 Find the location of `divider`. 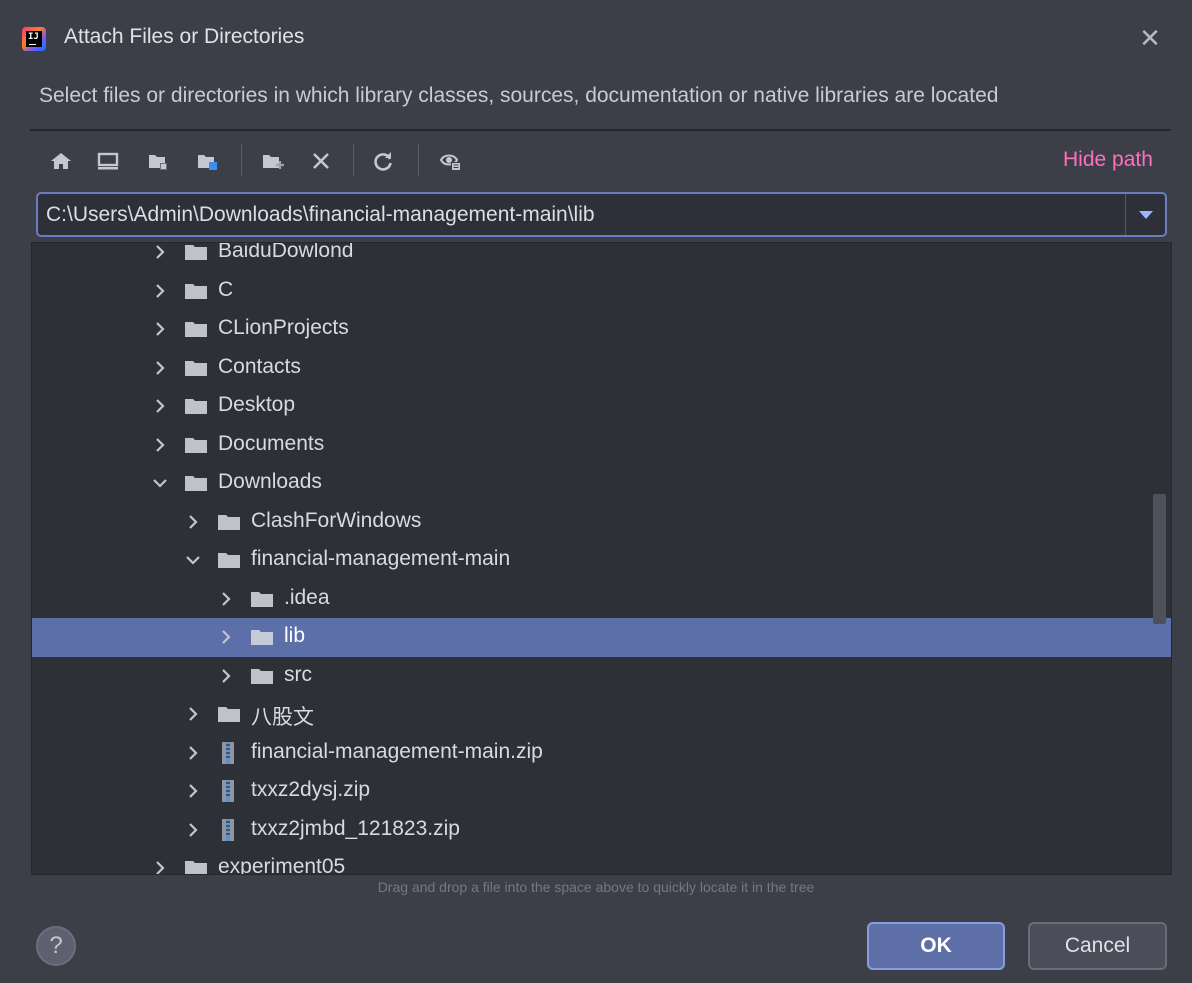

divider is located at coordinates (600, 130).